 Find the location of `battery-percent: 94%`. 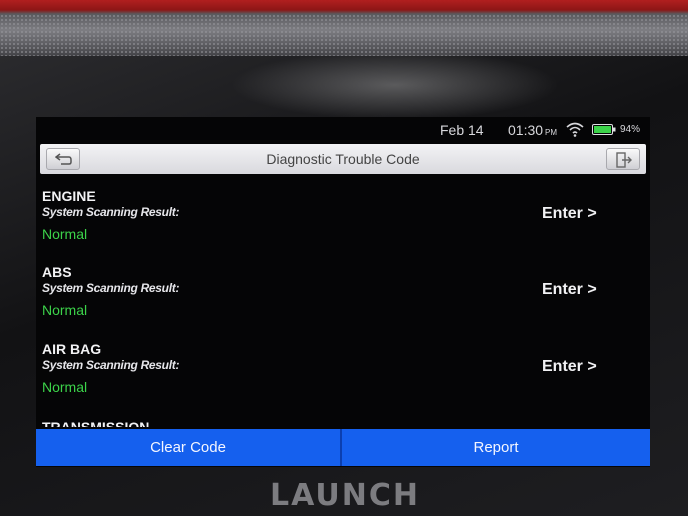

battery-percent: 94% is located at coordinates (630, 129).